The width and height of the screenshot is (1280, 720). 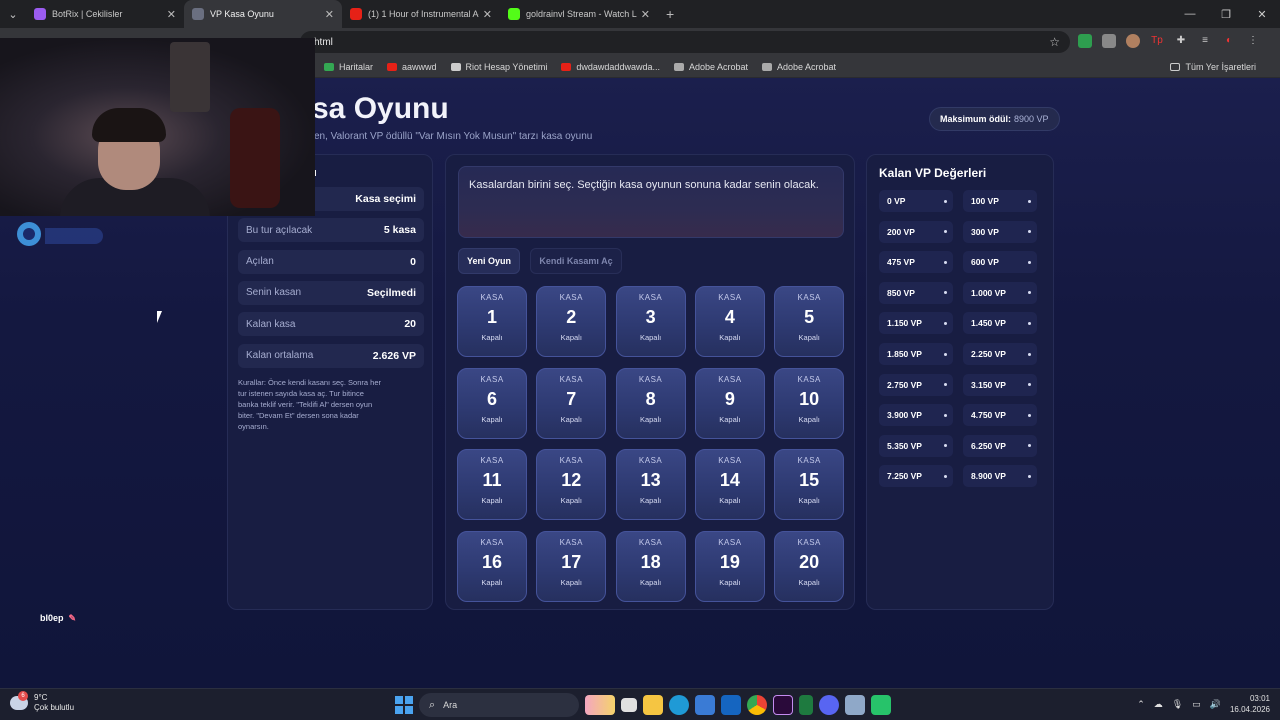 I want to click on extensions: Tp ✚ ≡ ◐ ⋮, so click(x=1169, y=41).